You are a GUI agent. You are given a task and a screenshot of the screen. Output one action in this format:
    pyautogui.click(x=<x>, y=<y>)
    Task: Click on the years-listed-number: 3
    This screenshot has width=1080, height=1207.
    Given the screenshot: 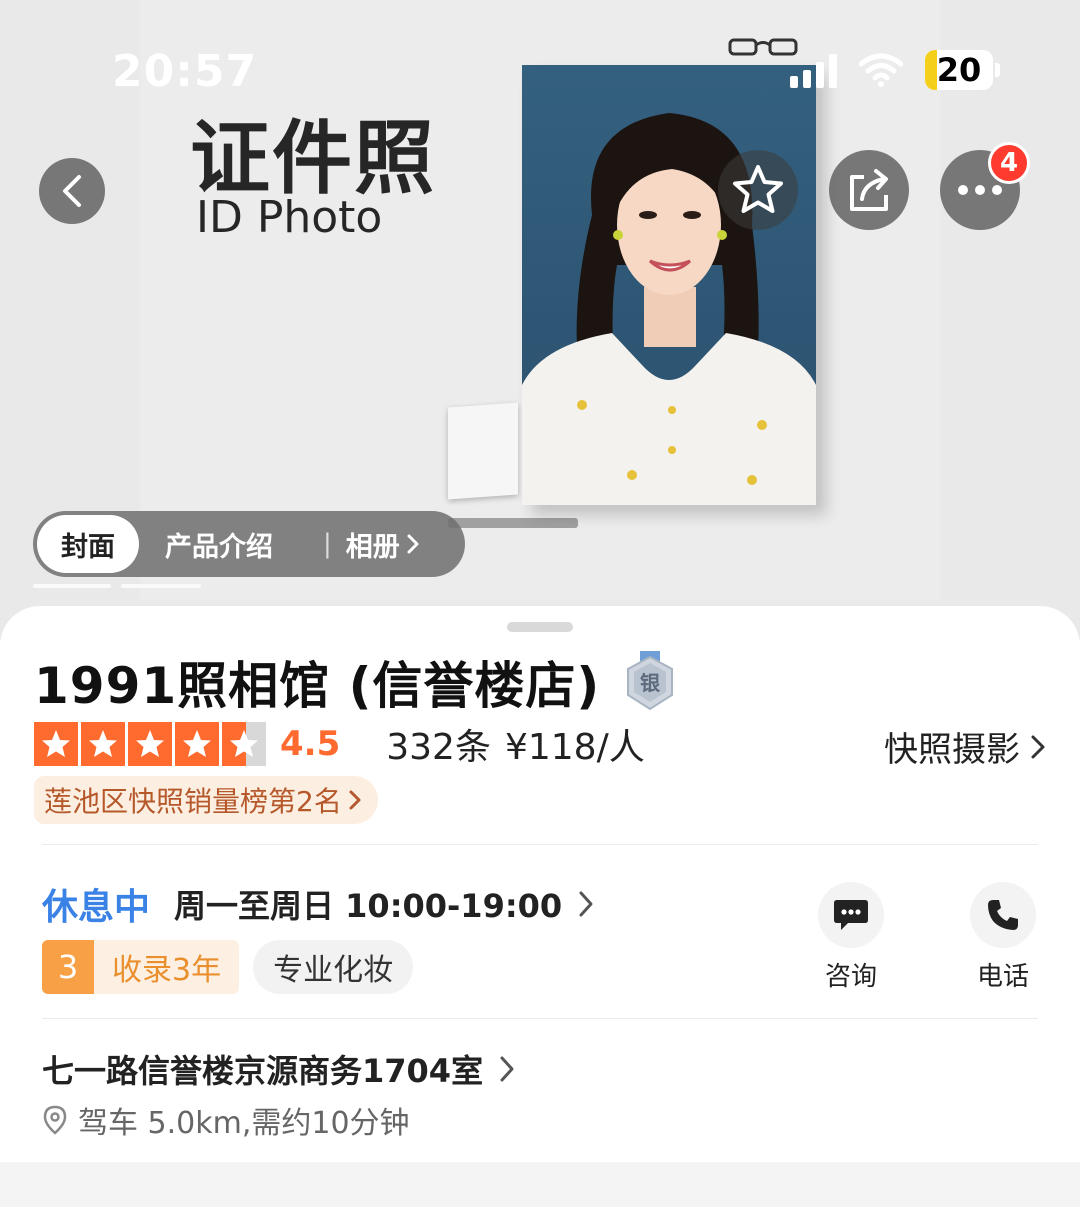 What is the action you would take?
    pyautogui.click(x=68, y=967)
    